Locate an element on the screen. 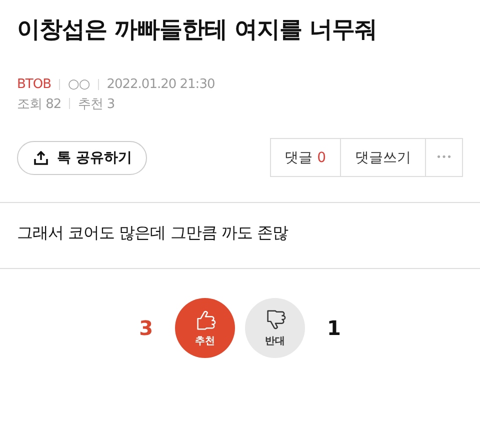  oppose-button: 반대 is located at coordinates (275, 328).